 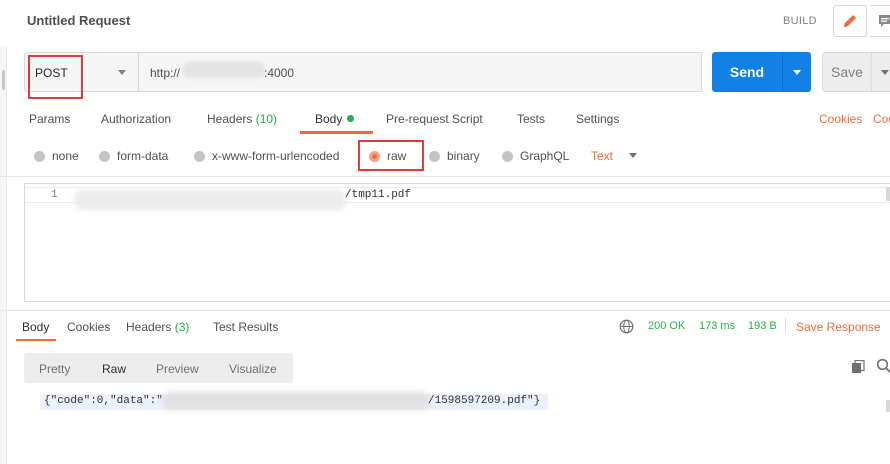 I want to click on tab-headers: Headers (10), so click(x=242, y=119).